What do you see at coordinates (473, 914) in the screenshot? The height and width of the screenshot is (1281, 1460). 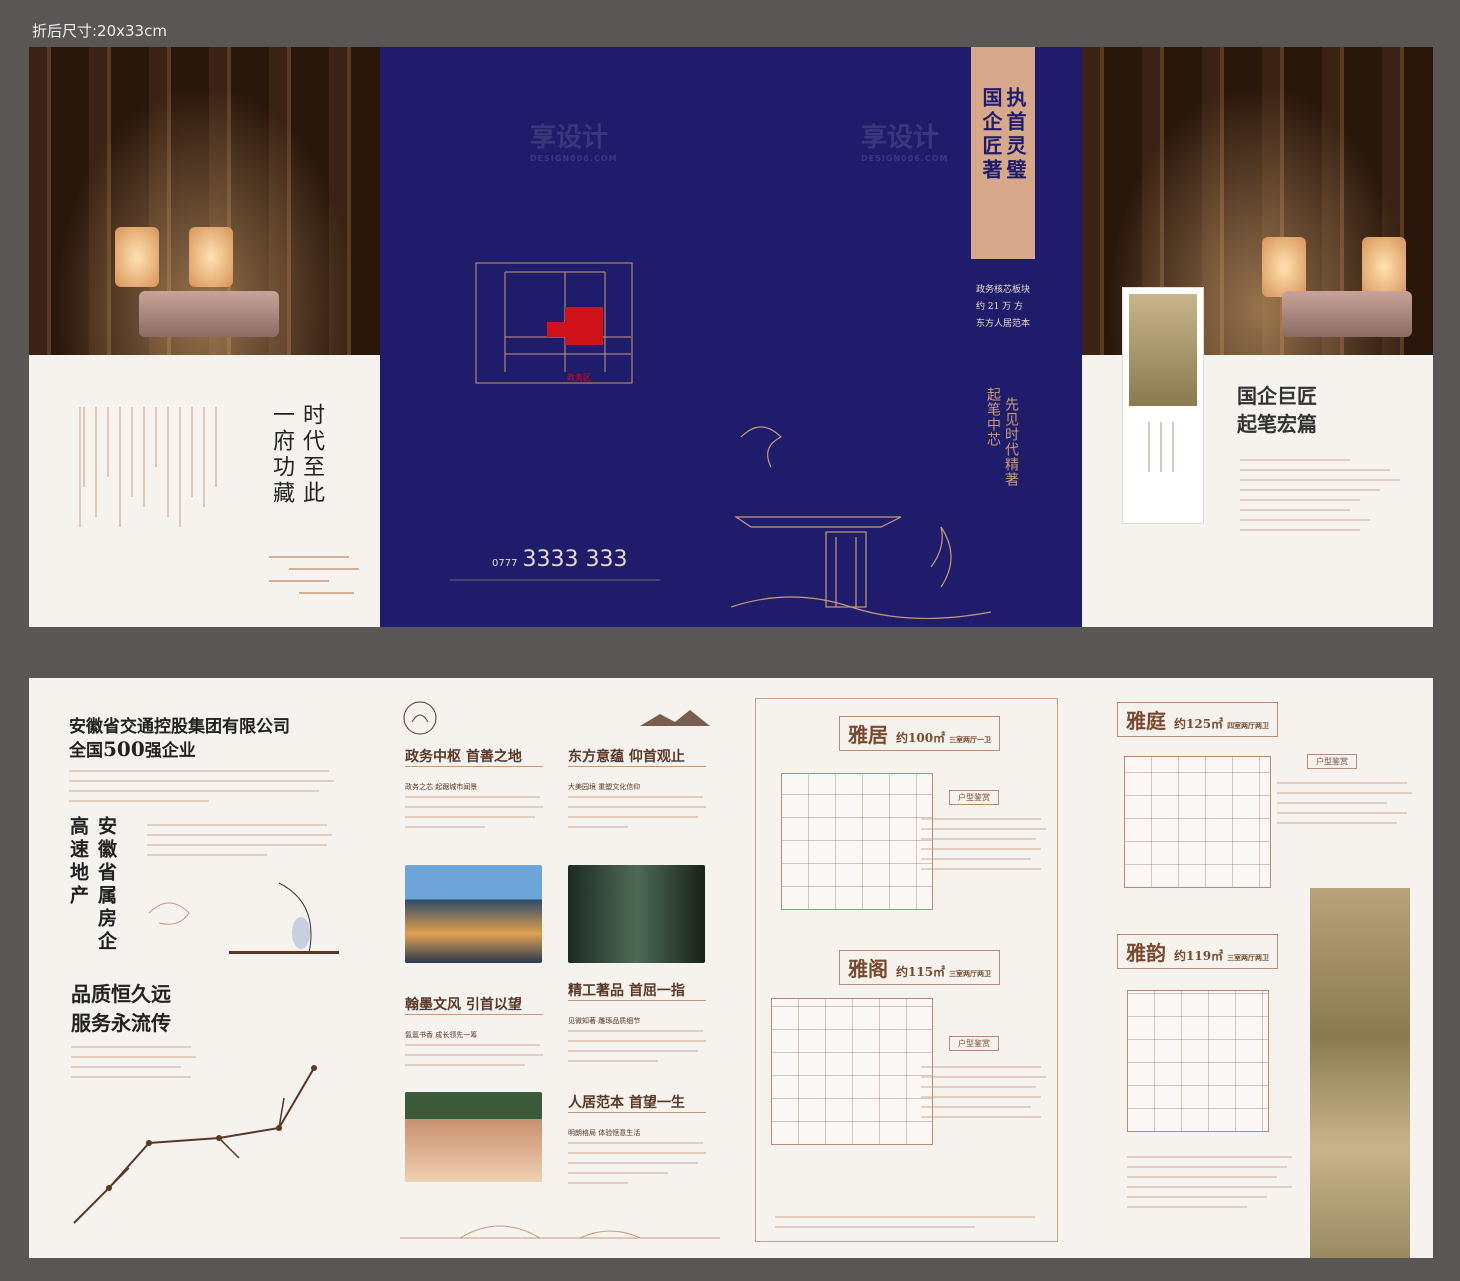 I see `city-interchange-photo` at bounding box center [473, 914].